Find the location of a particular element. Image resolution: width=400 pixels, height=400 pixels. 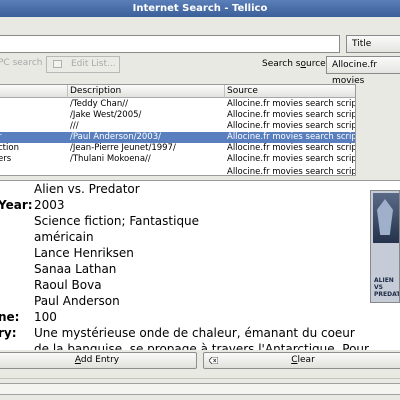

table-row: Allocine.fr movies search script is located at coordinates (178, 171).